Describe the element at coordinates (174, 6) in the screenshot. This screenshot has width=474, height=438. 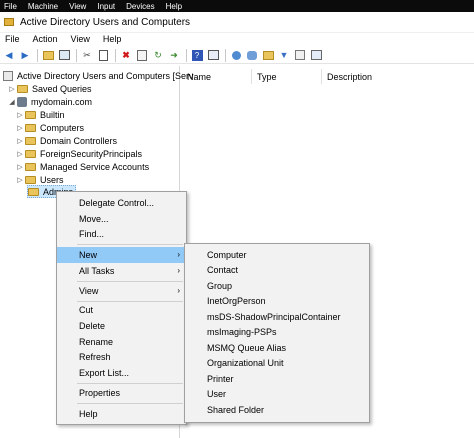
I see `vm-menu-help: Help` at that location.